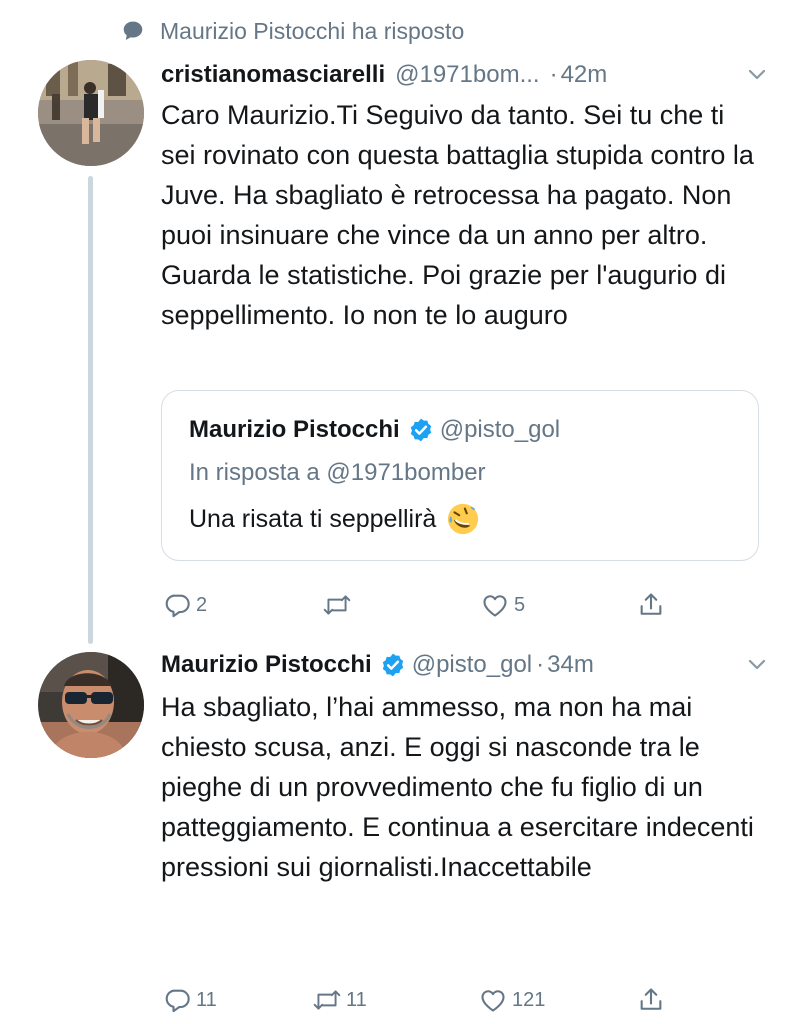 The width and height of the screenshot is (799, 1024). What do you see at coordinates (463, 519) in the screenshot?
I see `rolling-on-floor-laughing-emoji-icon` at bounding box center [463, 519].